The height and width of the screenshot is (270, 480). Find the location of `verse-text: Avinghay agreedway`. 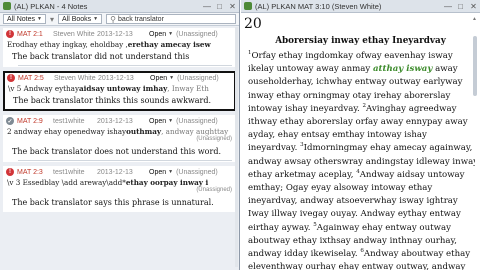

verse-text: Avinghay agreedway is located at coordinates (411, 108).